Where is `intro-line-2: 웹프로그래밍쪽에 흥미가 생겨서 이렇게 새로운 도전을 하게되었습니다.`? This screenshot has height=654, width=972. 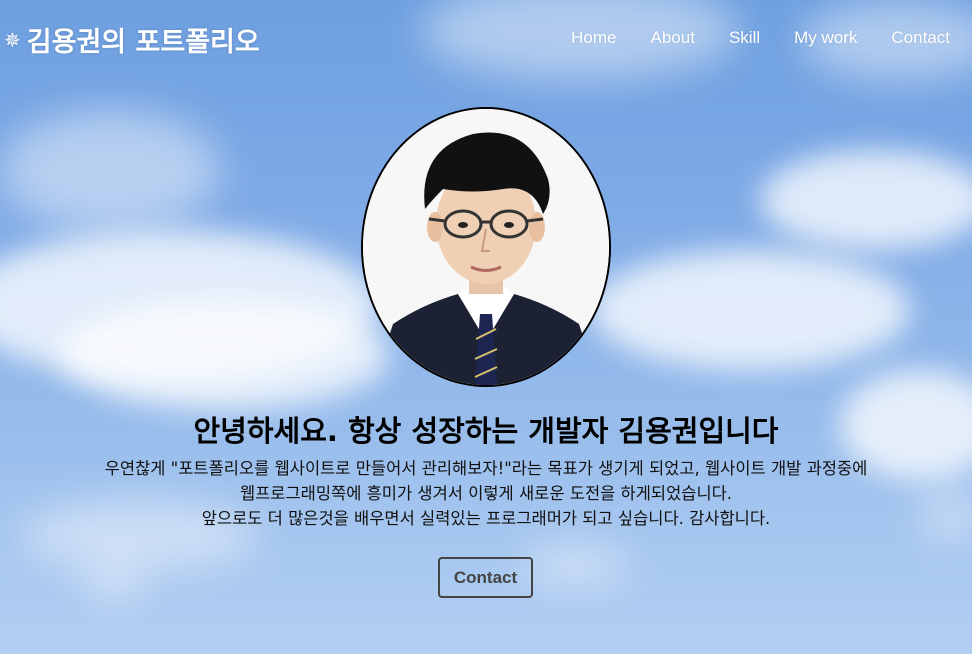
intro-line-2: 웹프로그래밍쪽에 흥미가 생겨서 이렇게 새로운 도전을 하게되었습니다. is located at coordinates (486, 493).